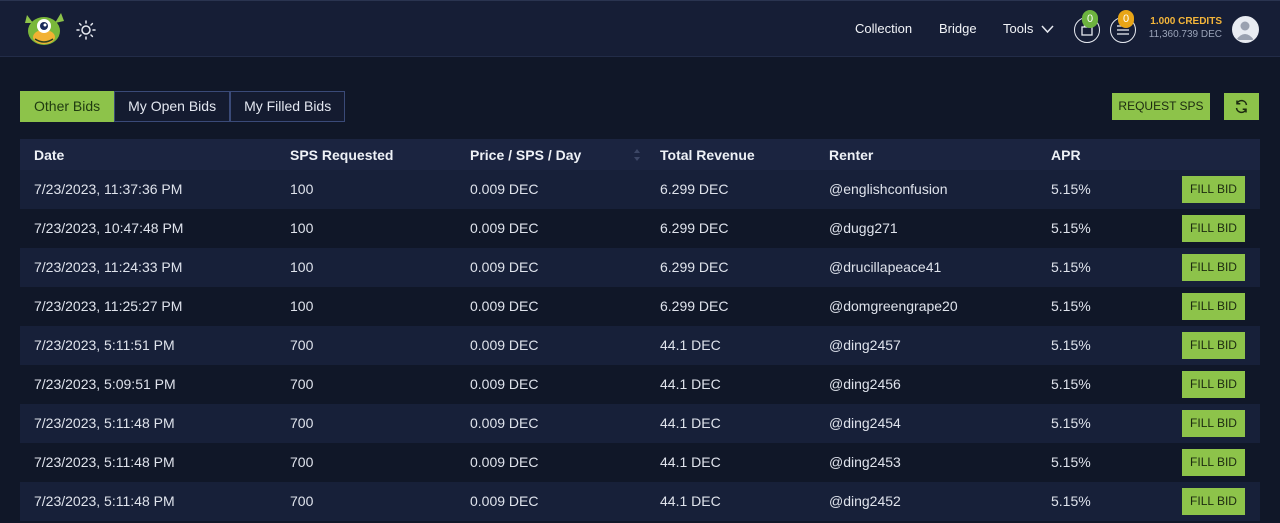 This screenshot has height=523, width=1280. I want to click on cell-date: 7/23/2023, 10:47:48 PM, so click(109, 228).